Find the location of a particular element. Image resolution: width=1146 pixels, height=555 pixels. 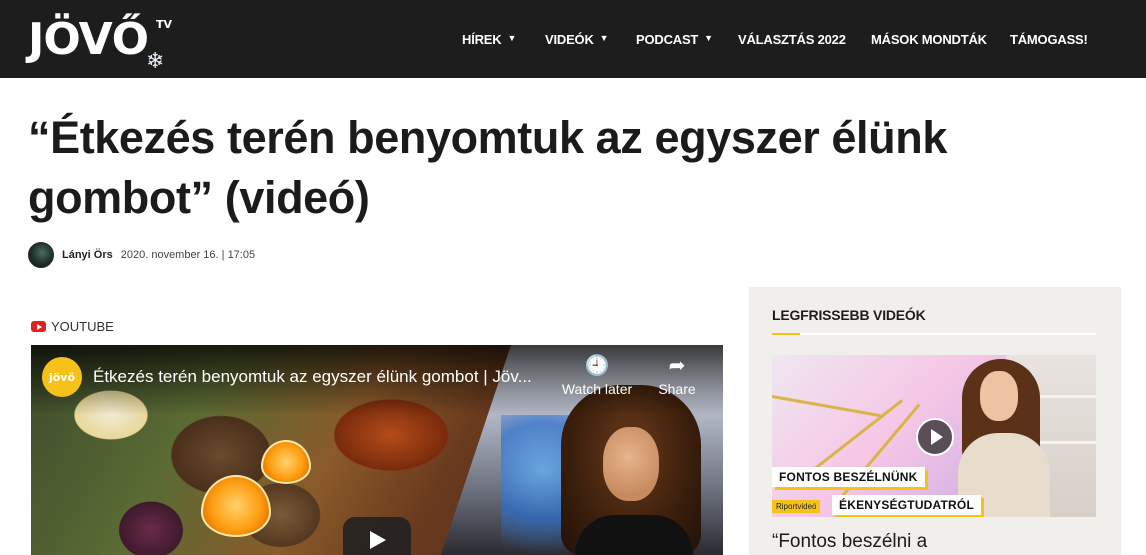

nav-item-valasztas: VÁLASZTÁS 2022 is located at coordinates (792, 39).